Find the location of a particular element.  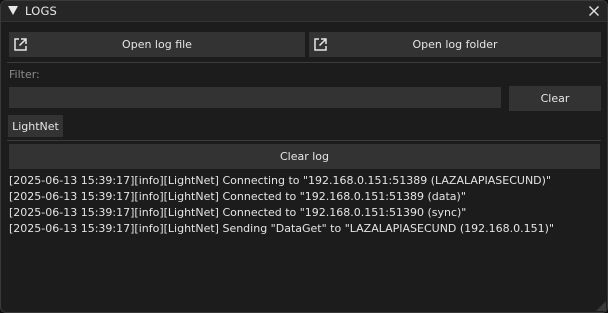

clear-log-button: Clear log is located at coordinates (304, 156).